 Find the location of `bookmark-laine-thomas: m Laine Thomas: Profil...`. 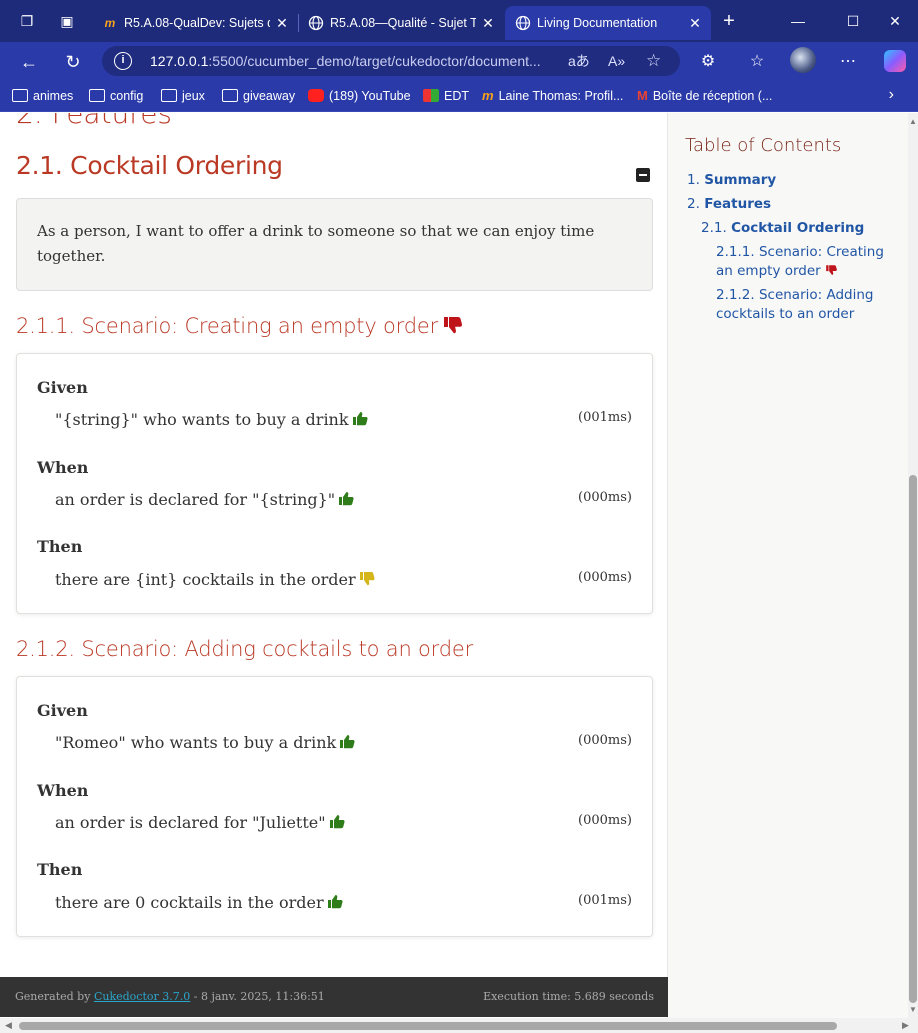

bookmark-laine-thomas: m Laine Thomas: Profil... is located at coordinates (552, 96).